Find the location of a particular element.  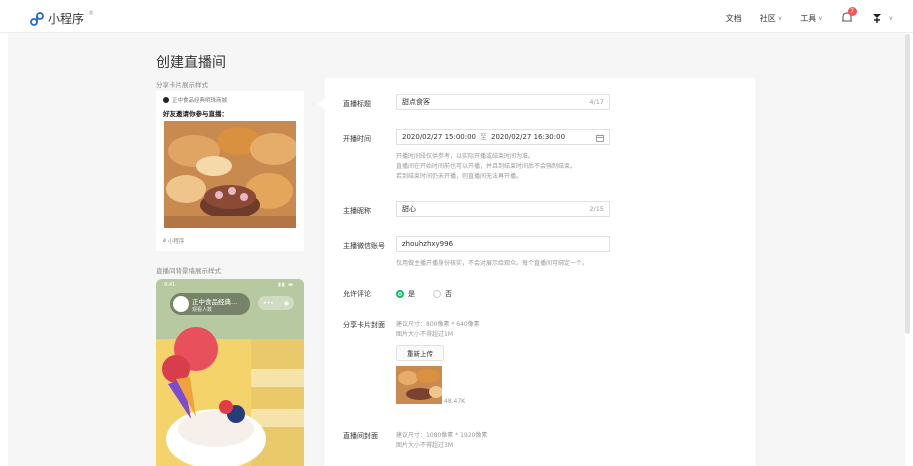

background-preview-label: 直播间背景墙展示样式 is located at coordinates (188, 271).